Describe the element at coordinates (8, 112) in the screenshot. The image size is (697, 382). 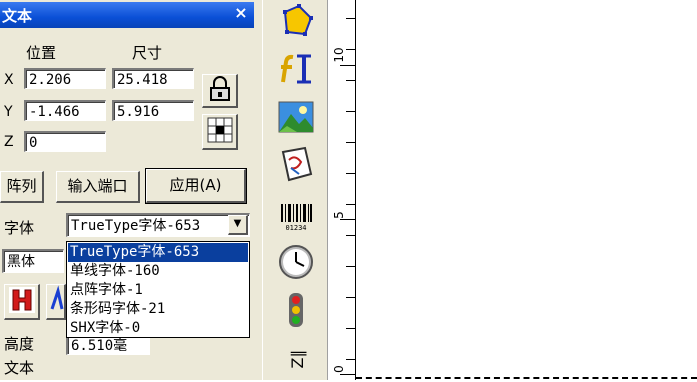
I see `y-axis-label: Y` at that location.